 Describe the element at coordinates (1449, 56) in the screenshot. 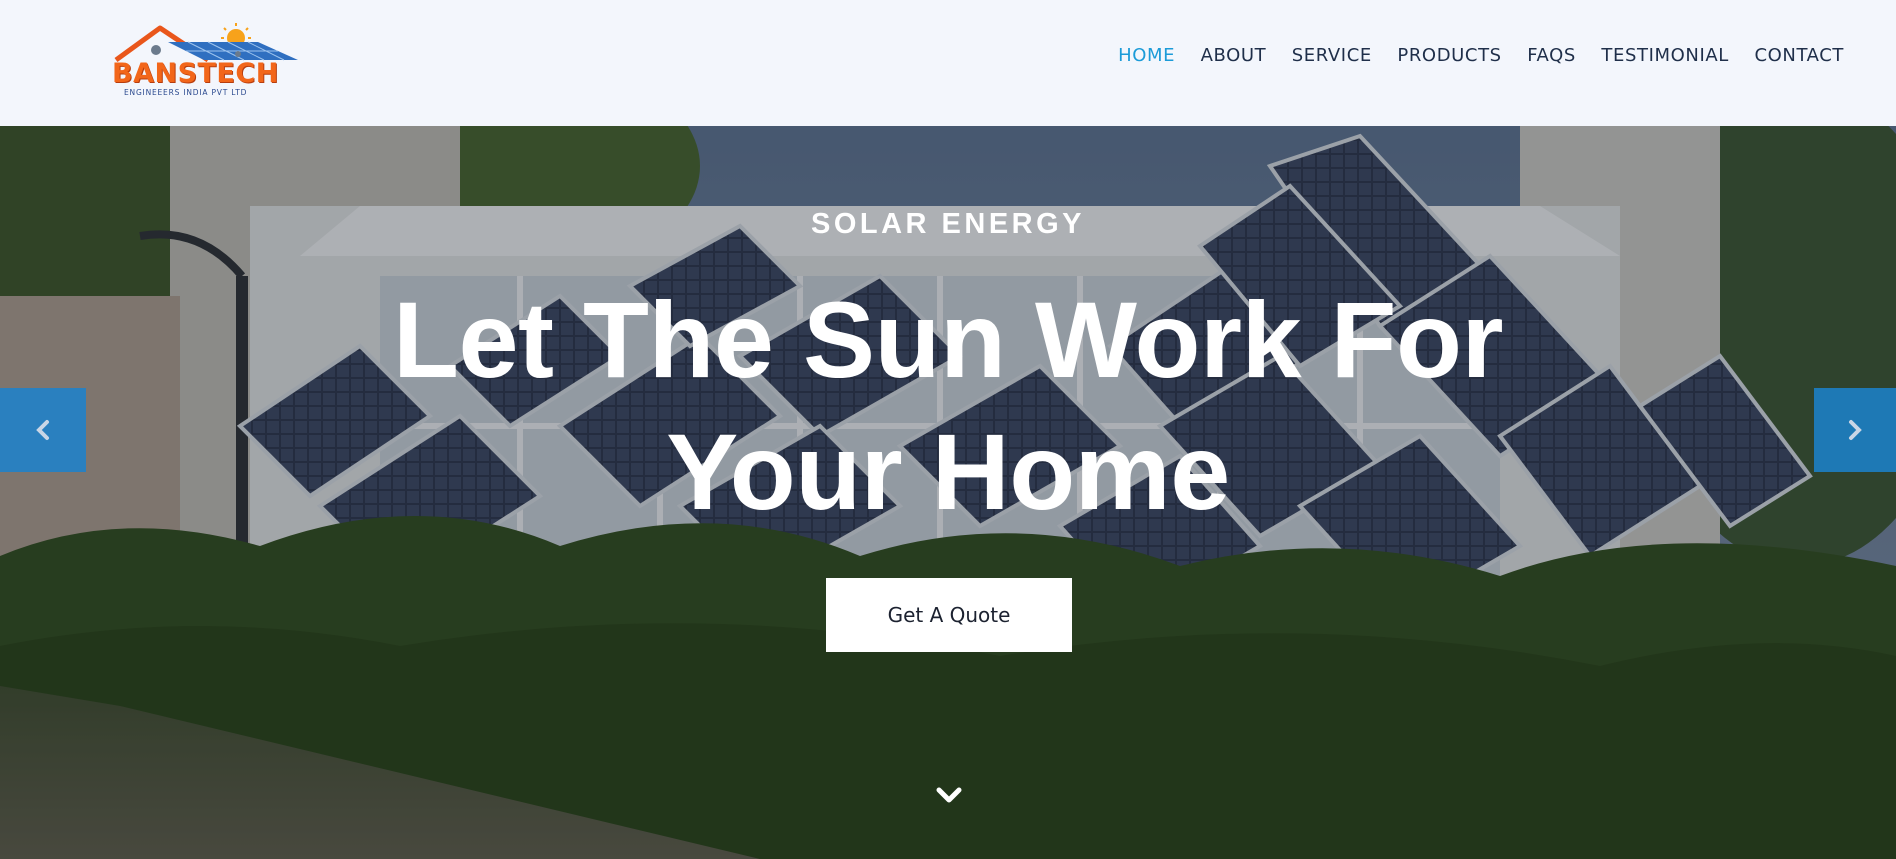

I see `nav-products-link: PRODUCTS` at that location.